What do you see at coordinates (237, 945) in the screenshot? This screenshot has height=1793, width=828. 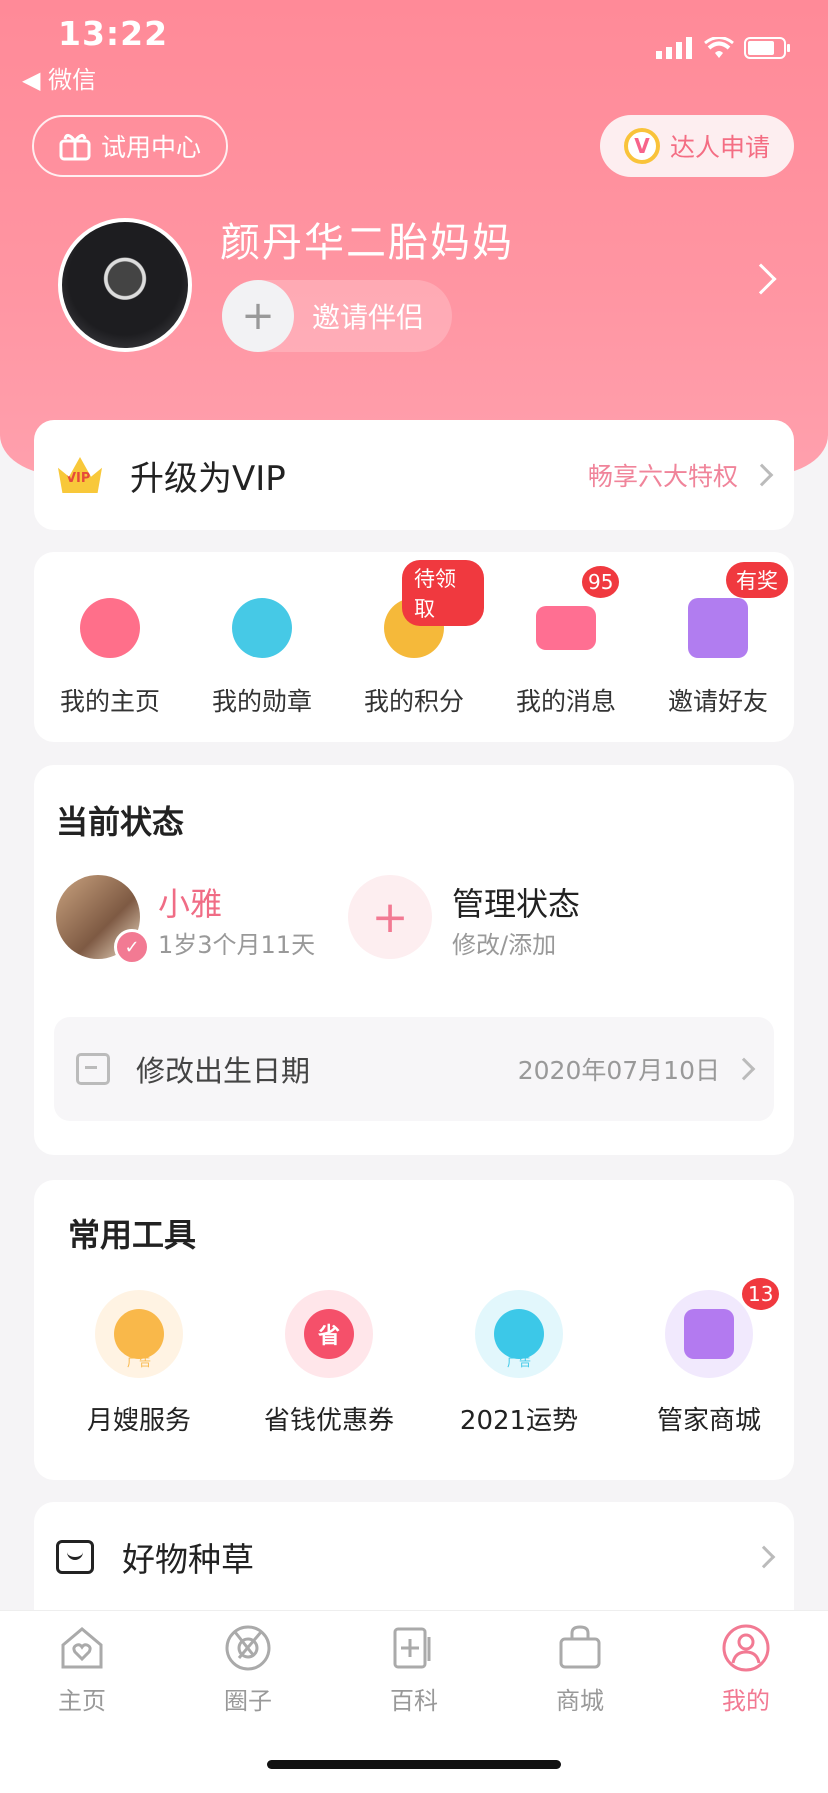 I see `child-age: 1岁3个月11天` at bounding box center [237, 945].